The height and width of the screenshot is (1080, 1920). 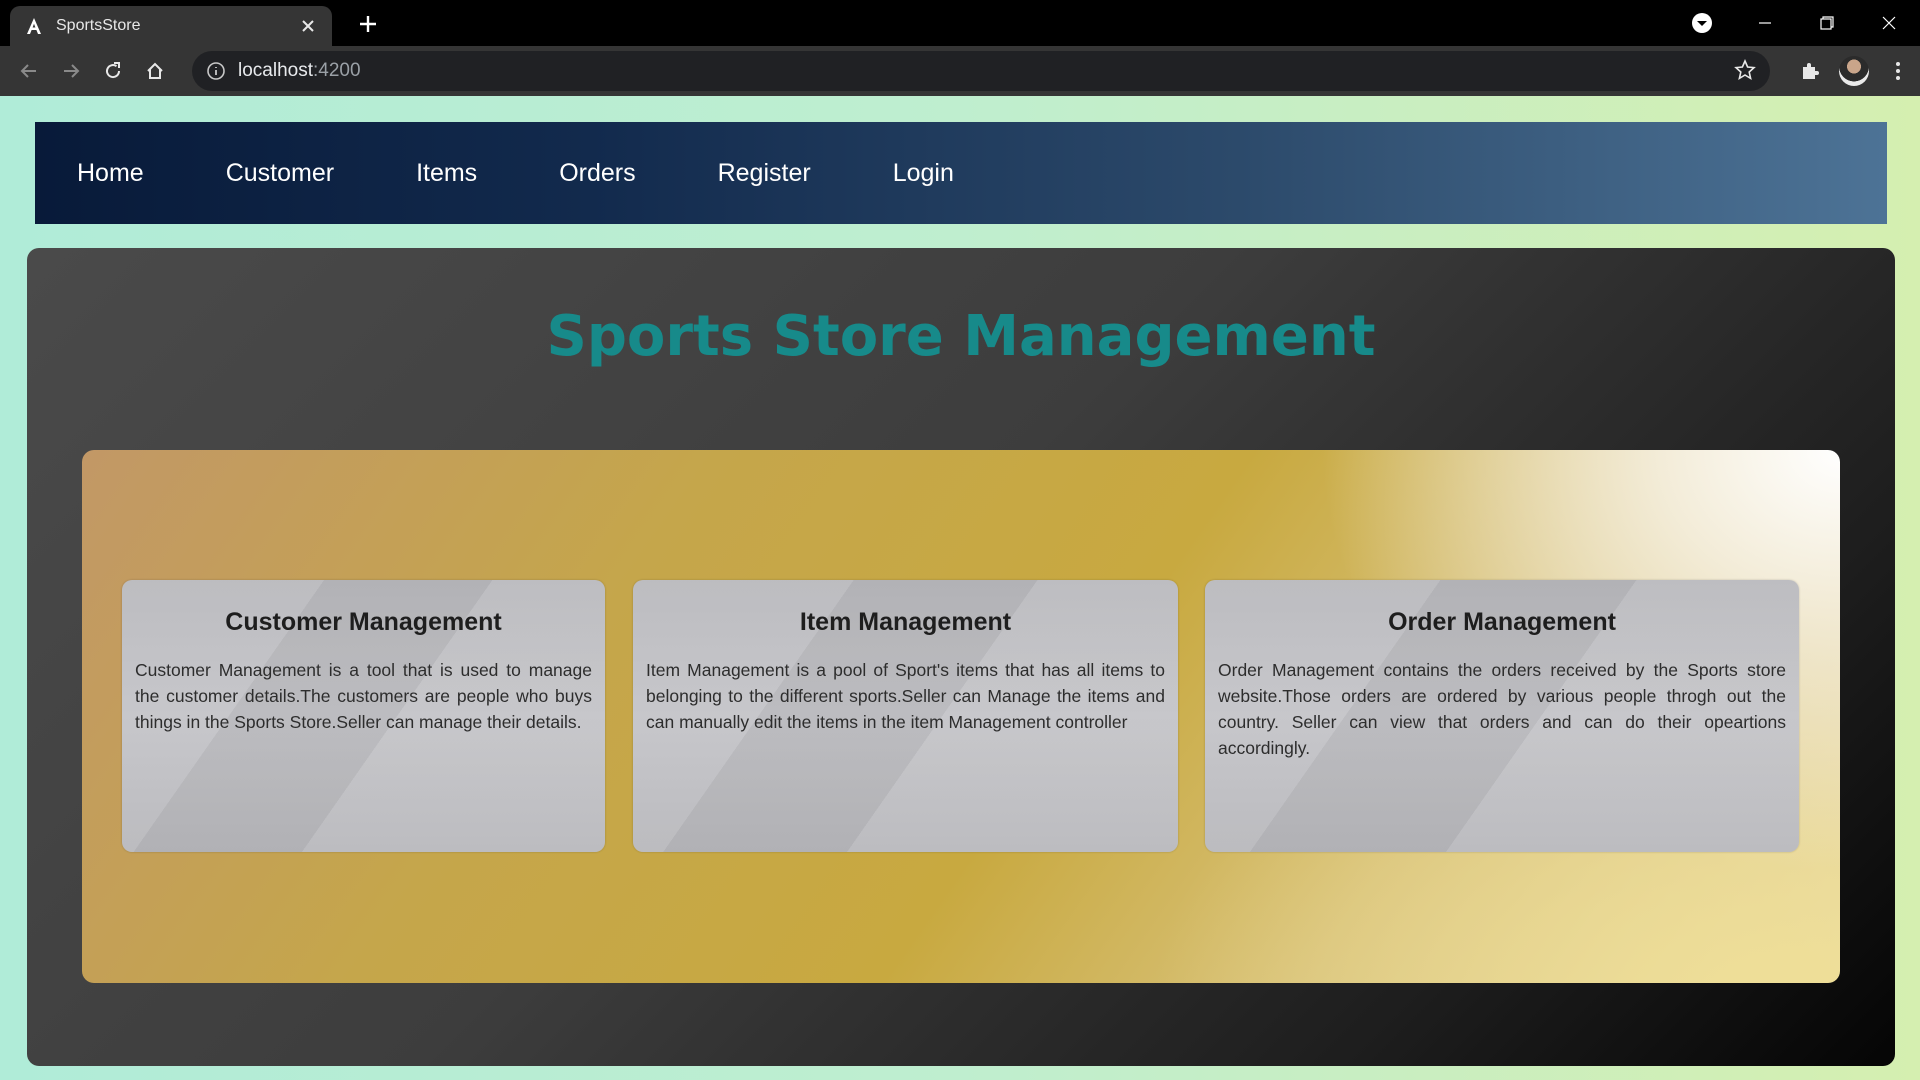 What do you see at coordinates (1898, 71) in the screenshot?
I see `menu-kebab-icon` at bounding box center [1898, 71].